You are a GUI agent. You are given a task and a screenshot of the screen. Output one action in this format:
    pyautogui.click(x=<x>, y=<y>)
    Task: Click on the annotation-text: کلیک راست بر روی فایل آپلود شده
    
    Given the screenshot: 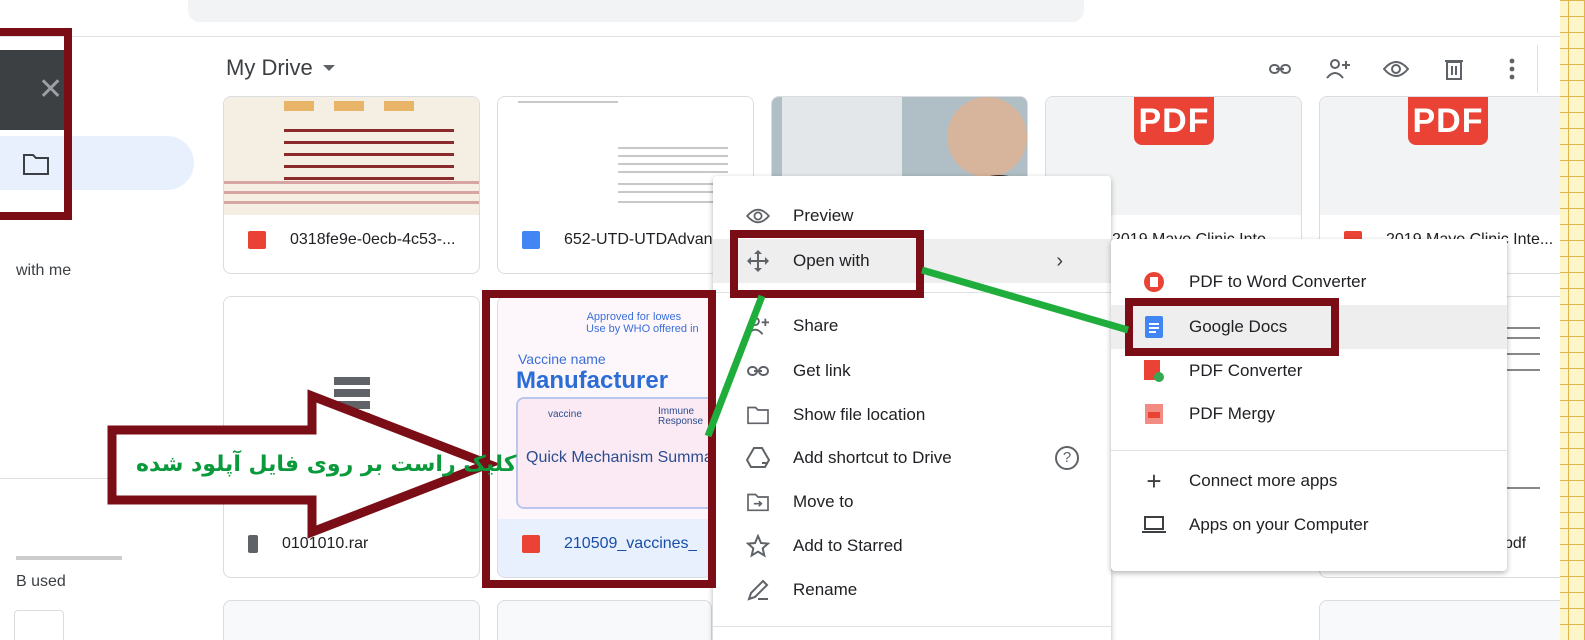 What is the action you would take?
    pyautogui.click(x=326, y=464)
    